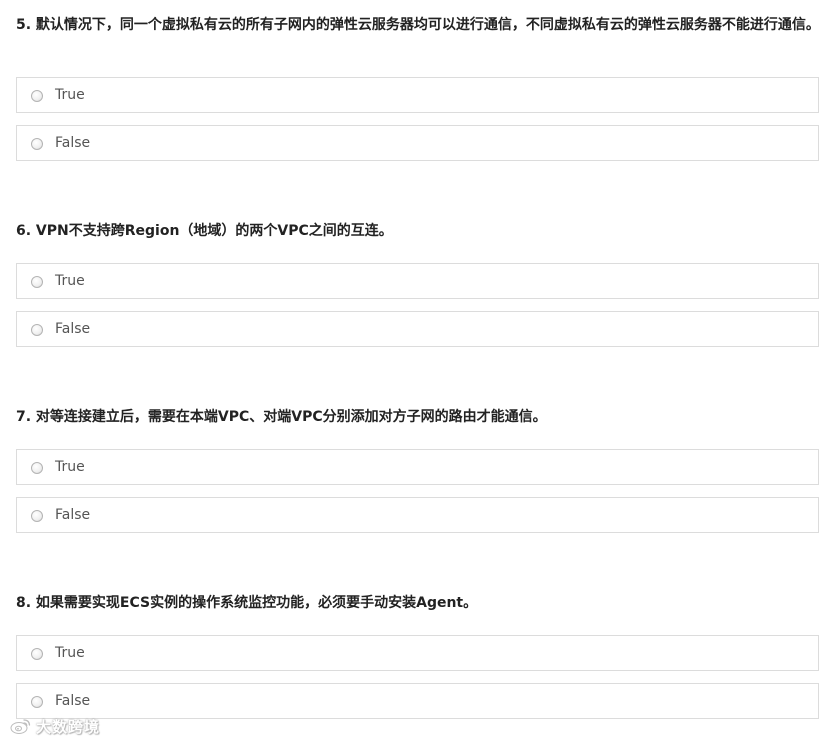 This screenshot has width=839, height=743. I want to click on weibo-logo-icon, so click(20, 726).